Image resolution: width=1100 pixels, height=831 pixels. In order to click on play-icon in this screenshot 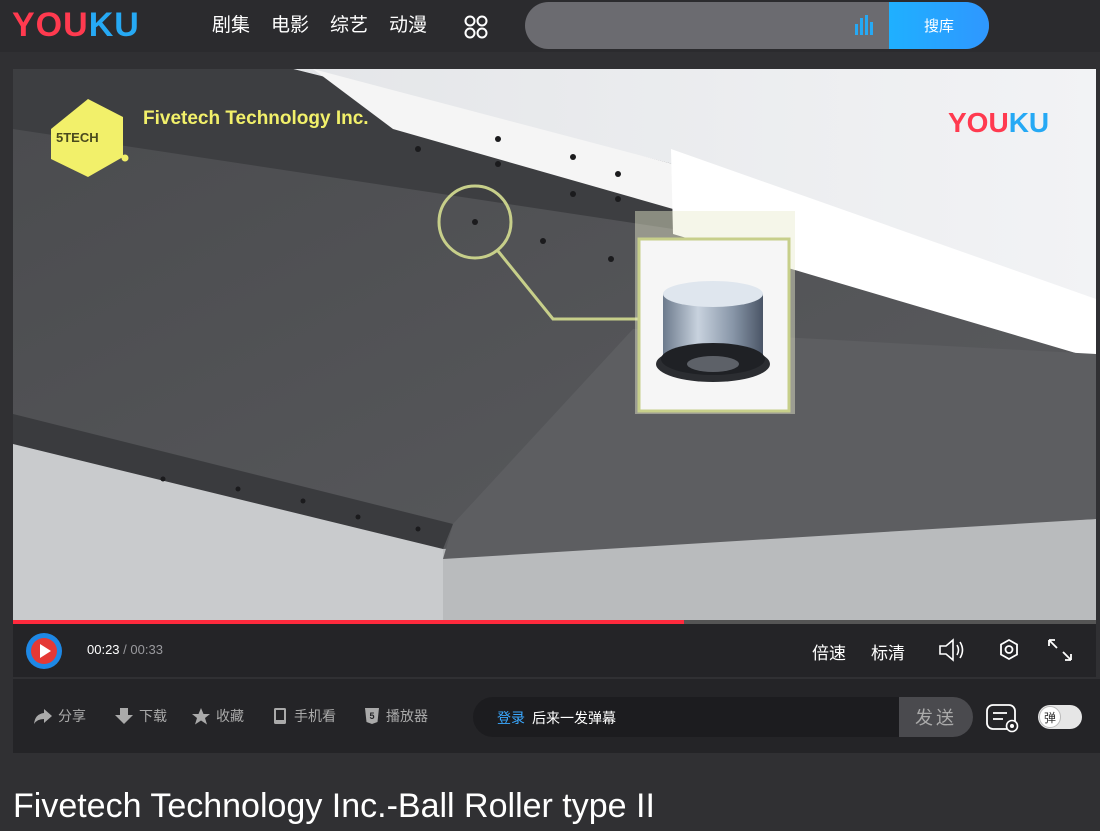, I will do `click(44, 651)`.